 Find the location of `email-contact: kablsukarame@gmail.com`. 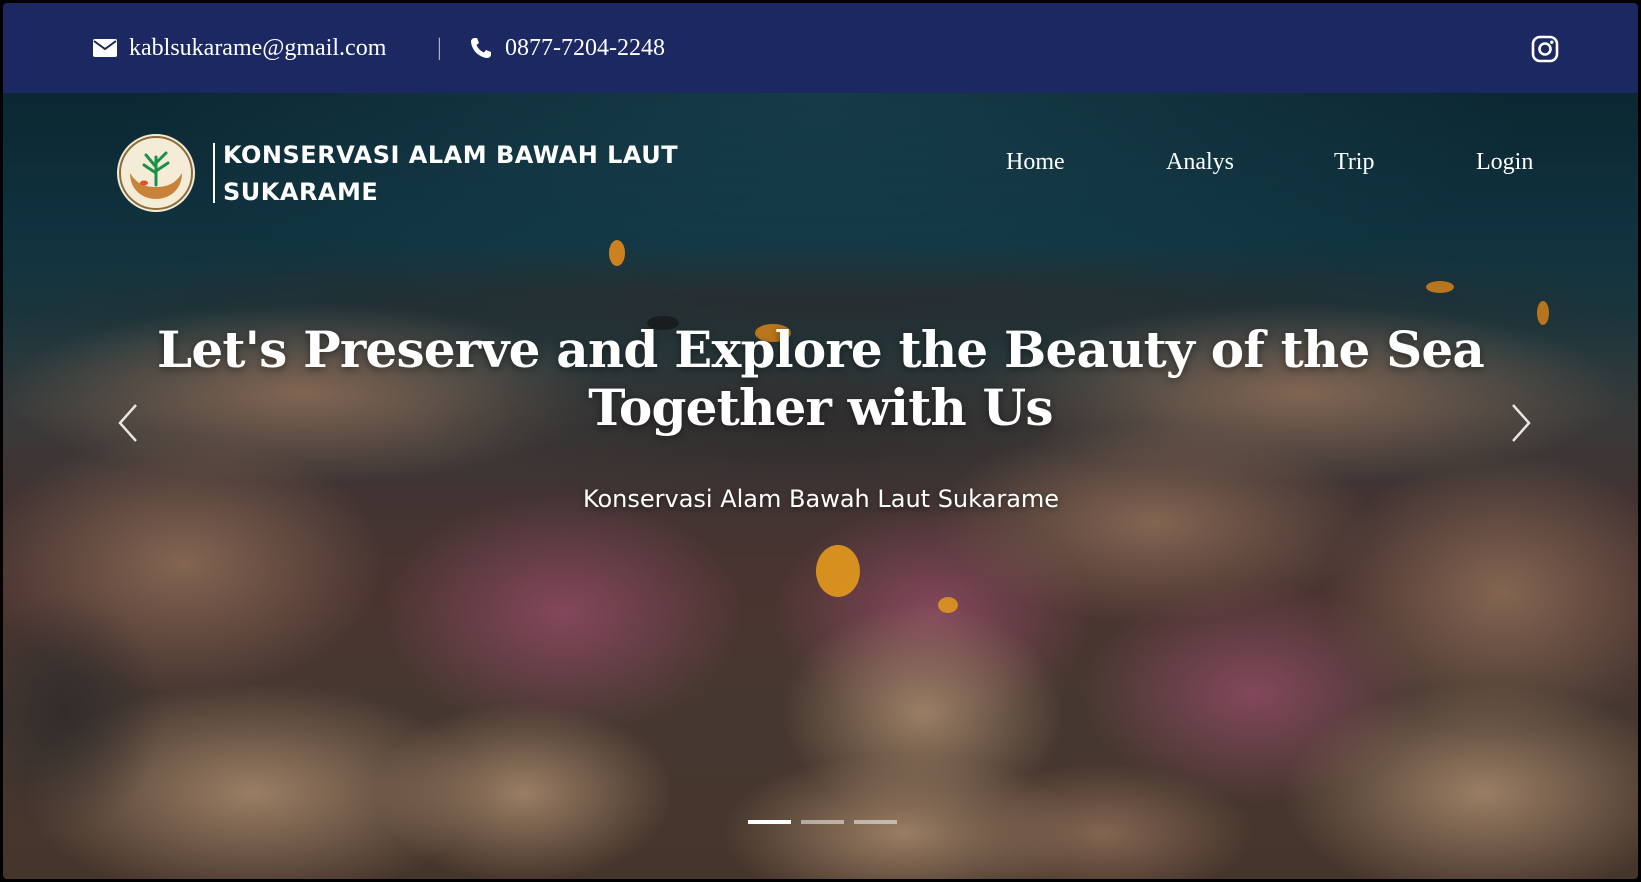

email-contact: kablsukarame@gmail.com is located at coordinates (239, 48).